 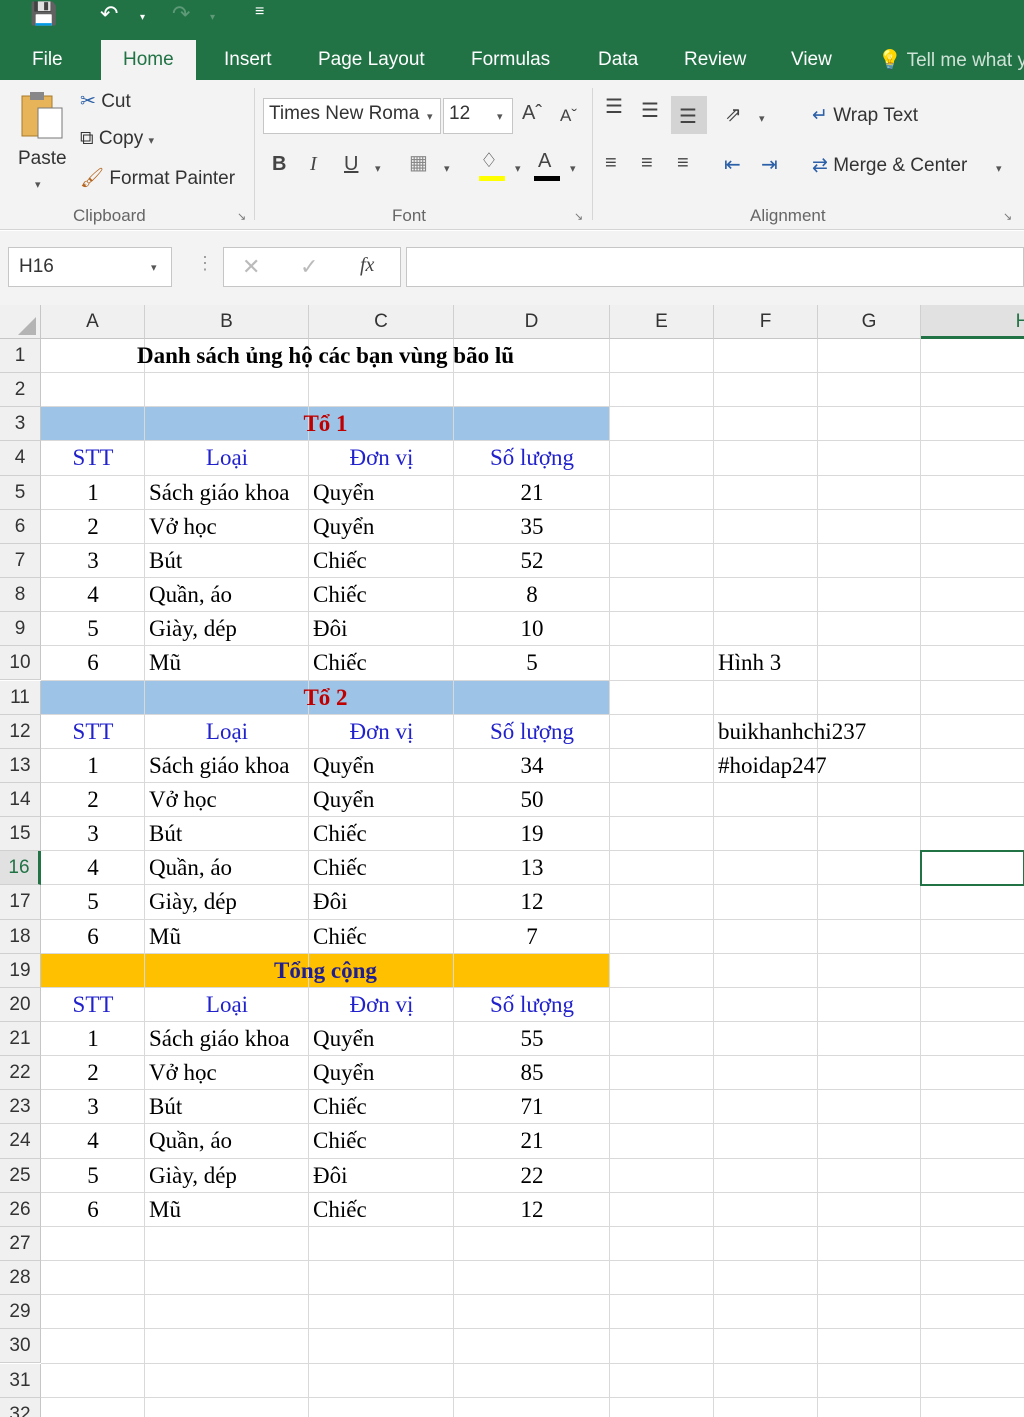 I want to click on paste-button: Paste, so click(x=42, y=159).